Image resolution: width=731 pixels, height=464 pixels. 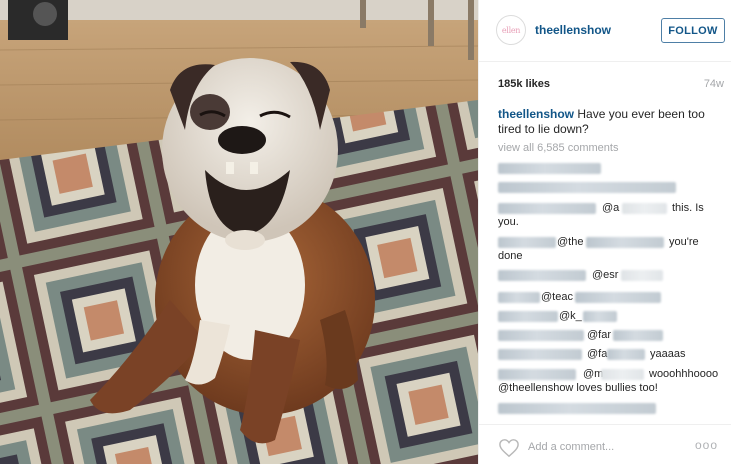 What do you see at coordinates (508, 222) in the screenshot?
I see `comment-text: you.` at bounding box center [508, 222].